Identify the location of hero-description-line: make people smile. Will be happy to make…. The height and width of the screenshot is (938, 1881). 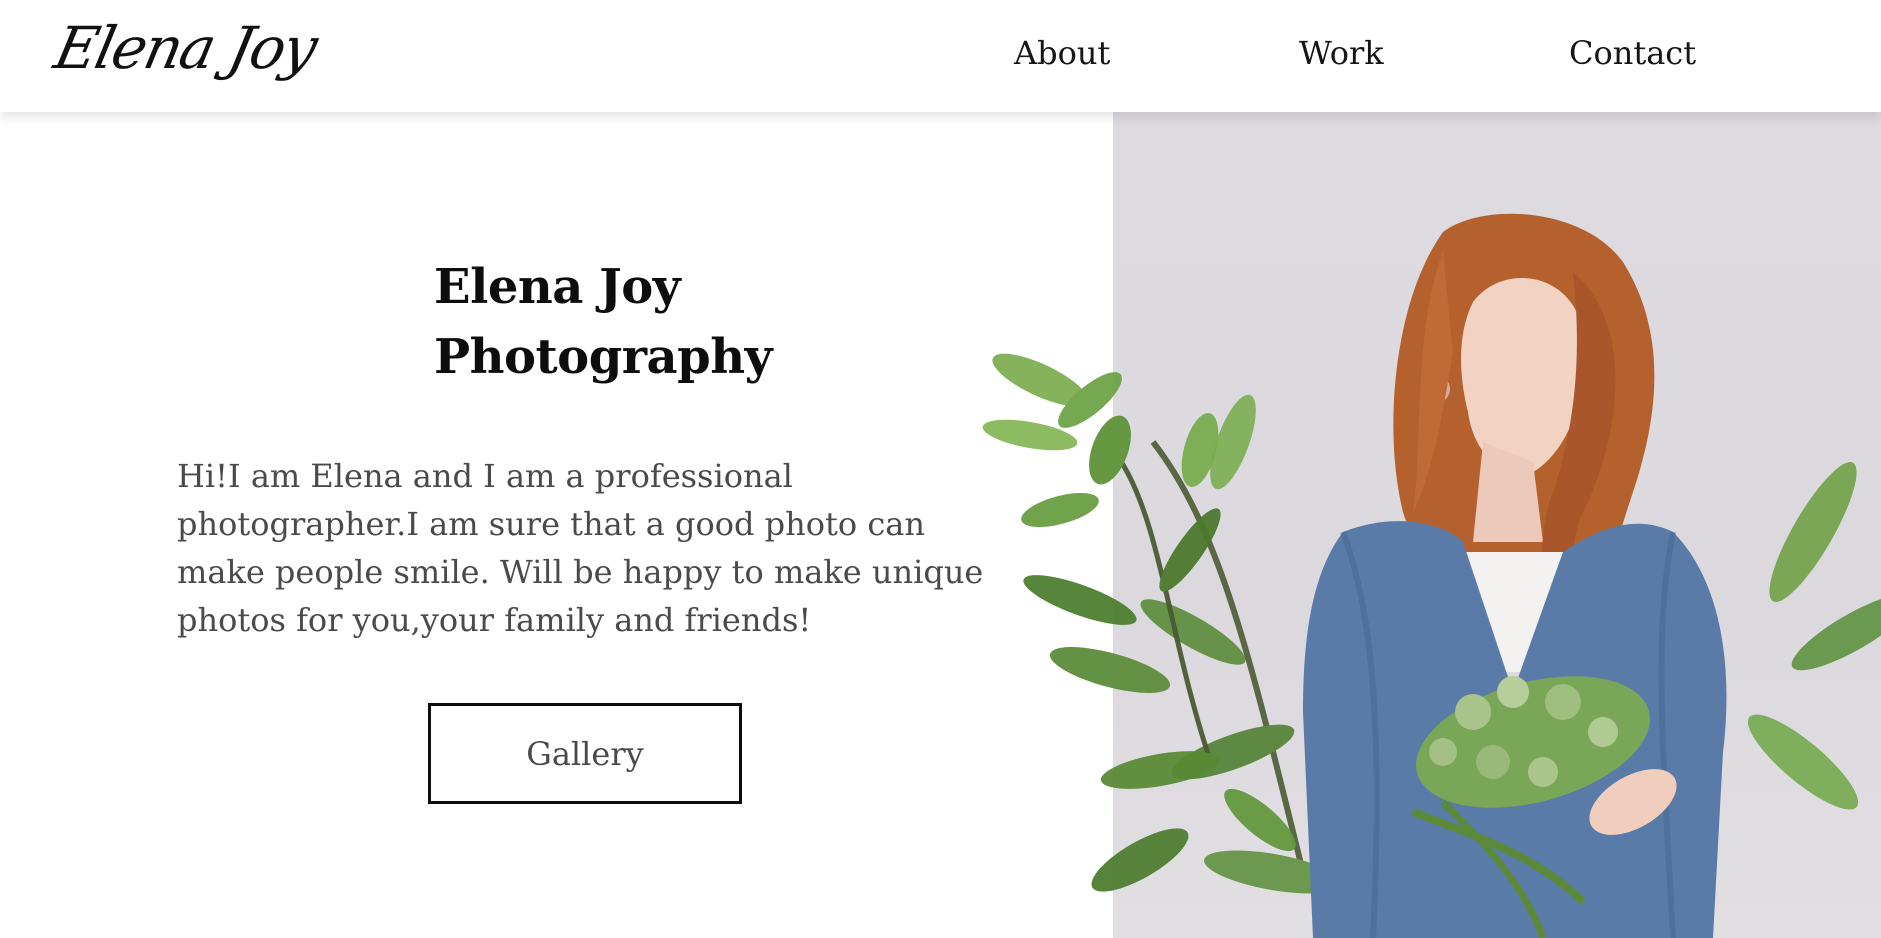
(580, 572).